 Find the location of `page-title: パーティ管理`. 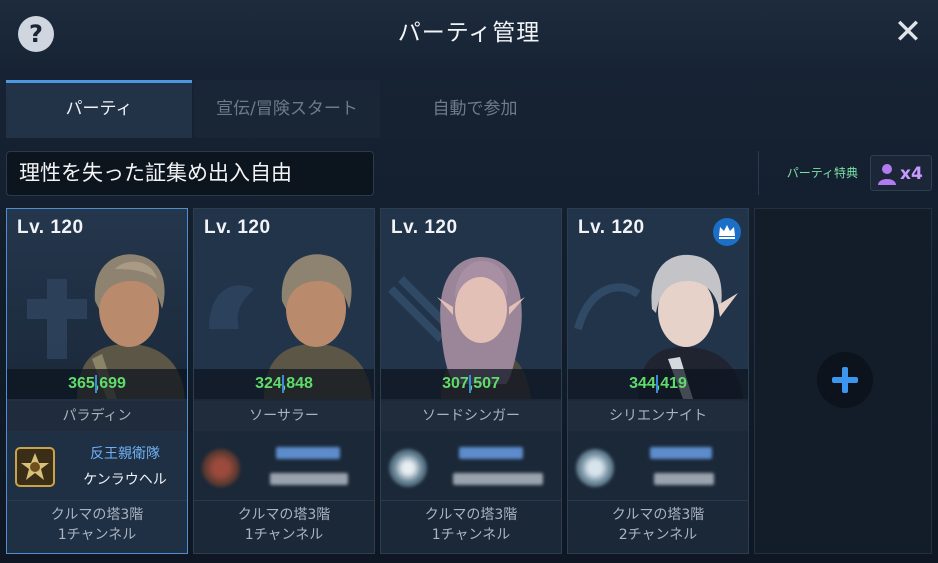

page-title: パーティ管理 is located at coordinates (469, 33).